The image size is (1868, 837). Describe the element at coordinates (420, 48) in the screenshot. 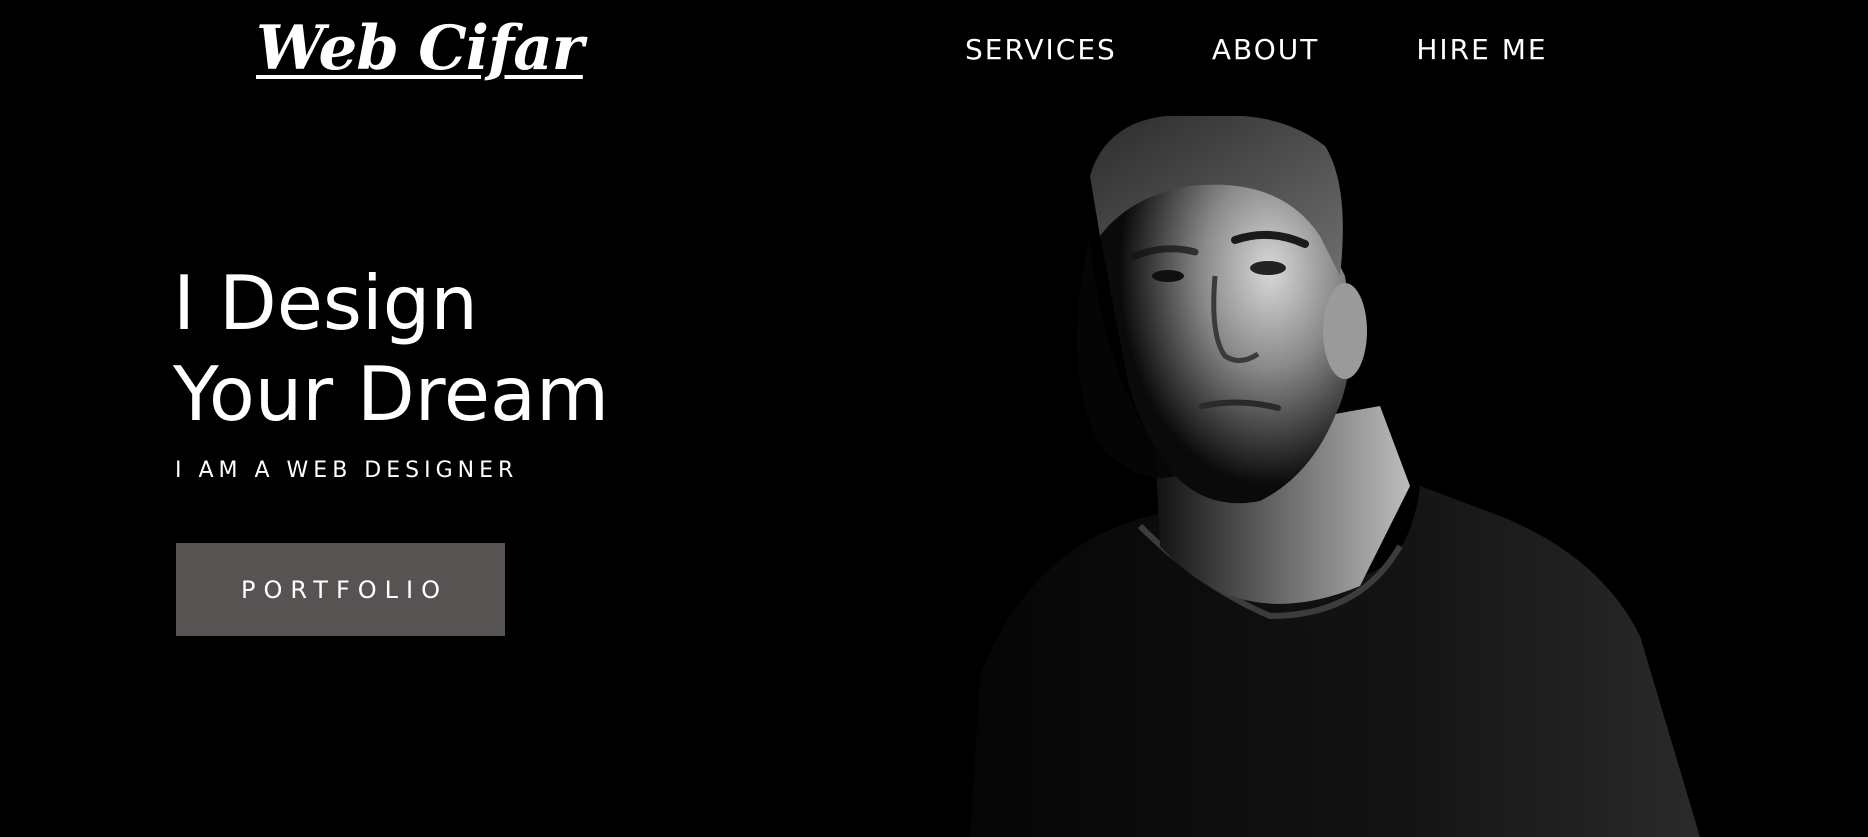

I see `site-logo: Web Cifar` at that location.